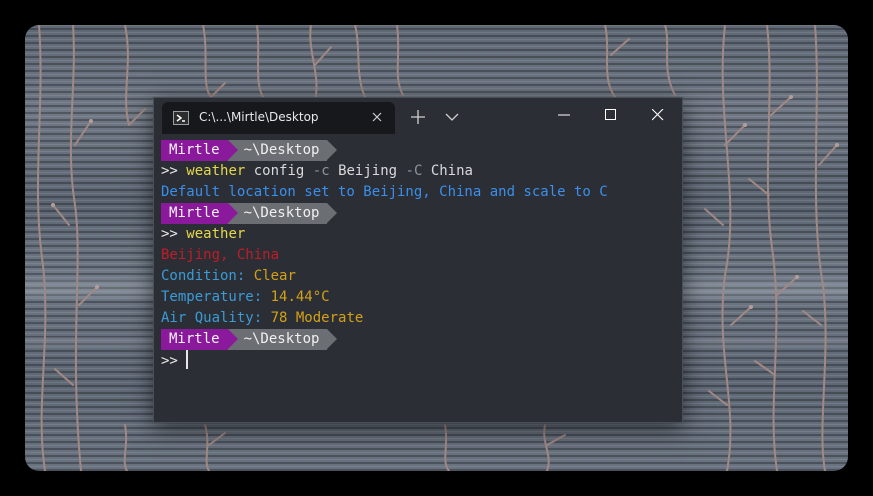 The image size is (873, 496). Describe the element at coordinates (418, 276) in the screenshot. I see `weather-condition: Condition: Clear` at that location.